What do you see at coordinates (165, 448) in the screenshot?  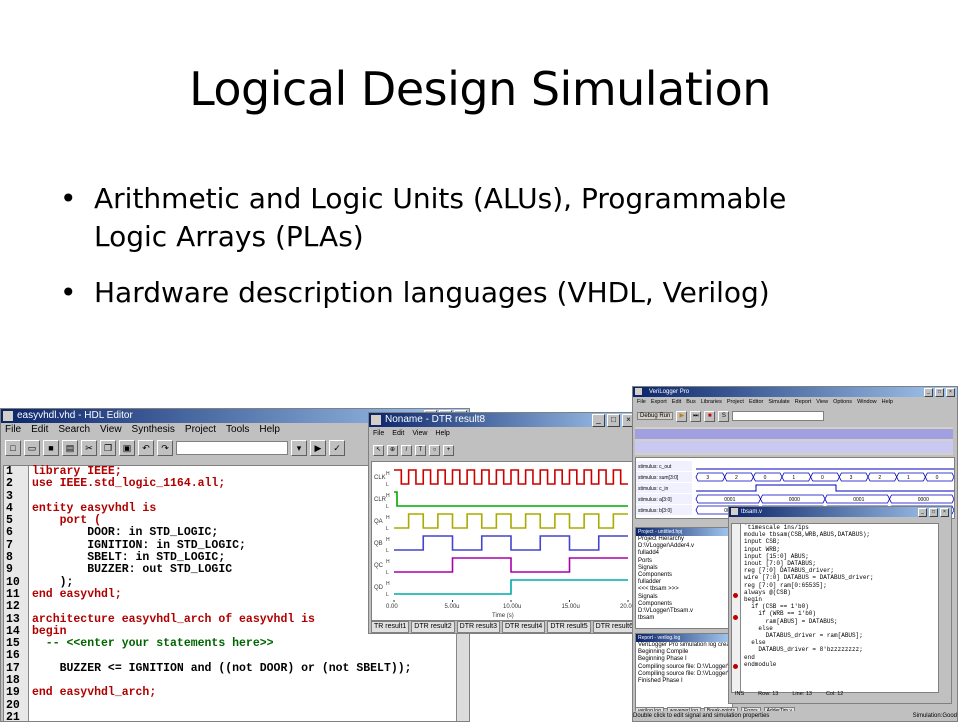 I see `redo-icon: ↷` at bounding box center [165, 448].